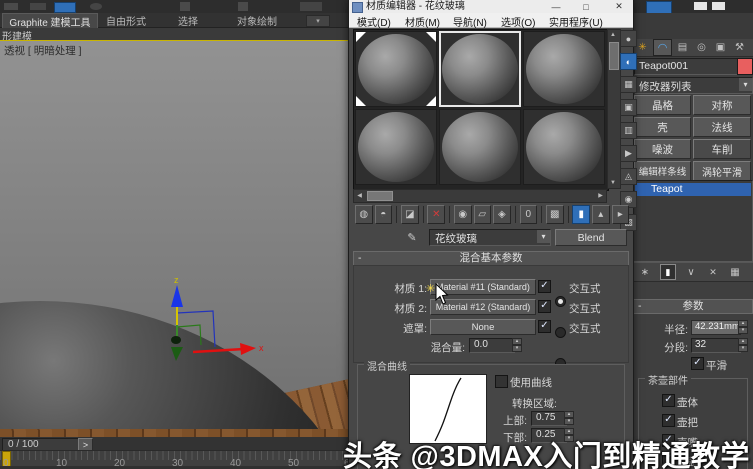 Image resolution: width=753 pixels, height=469 pixels. Describe the element at coordinates (422, 21) in the screenshot. I see `menu-material: 材质(M)` at that location.